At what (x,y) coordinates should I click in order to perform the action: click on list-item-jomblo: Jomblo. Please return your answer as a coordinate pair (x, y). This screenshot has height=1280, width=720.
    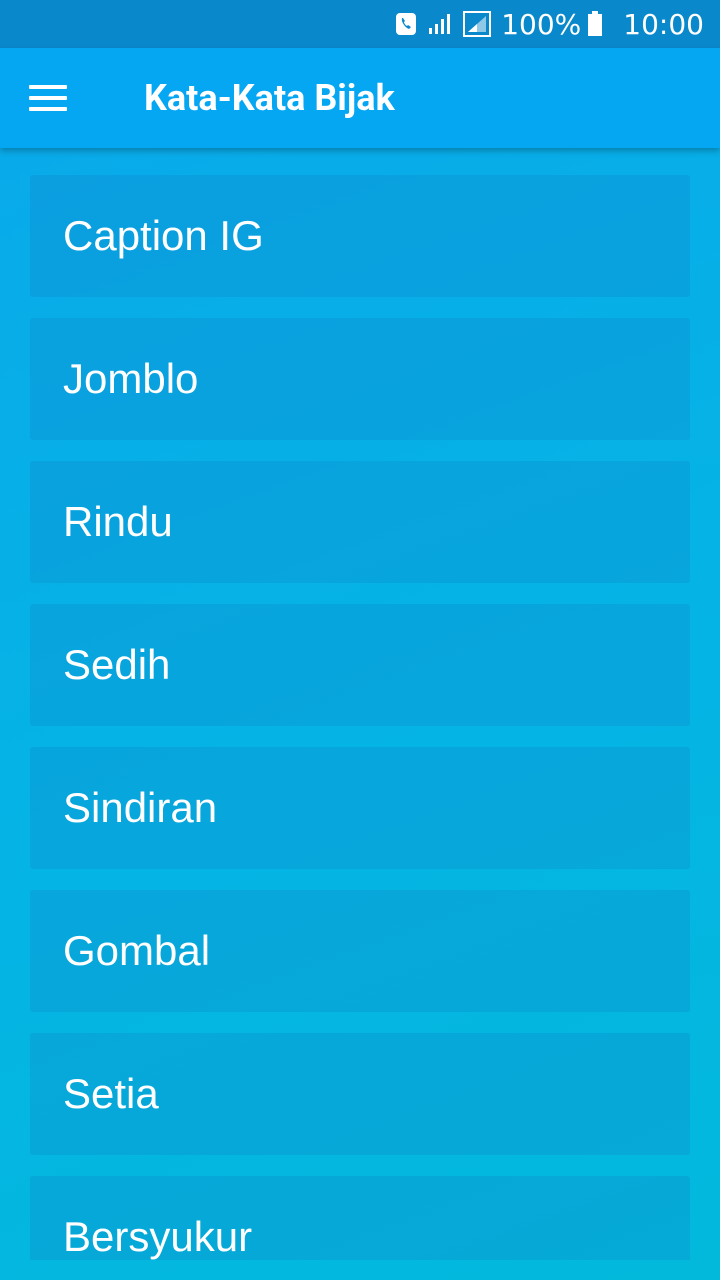
    Looking at the image, I should click on (360, 379).